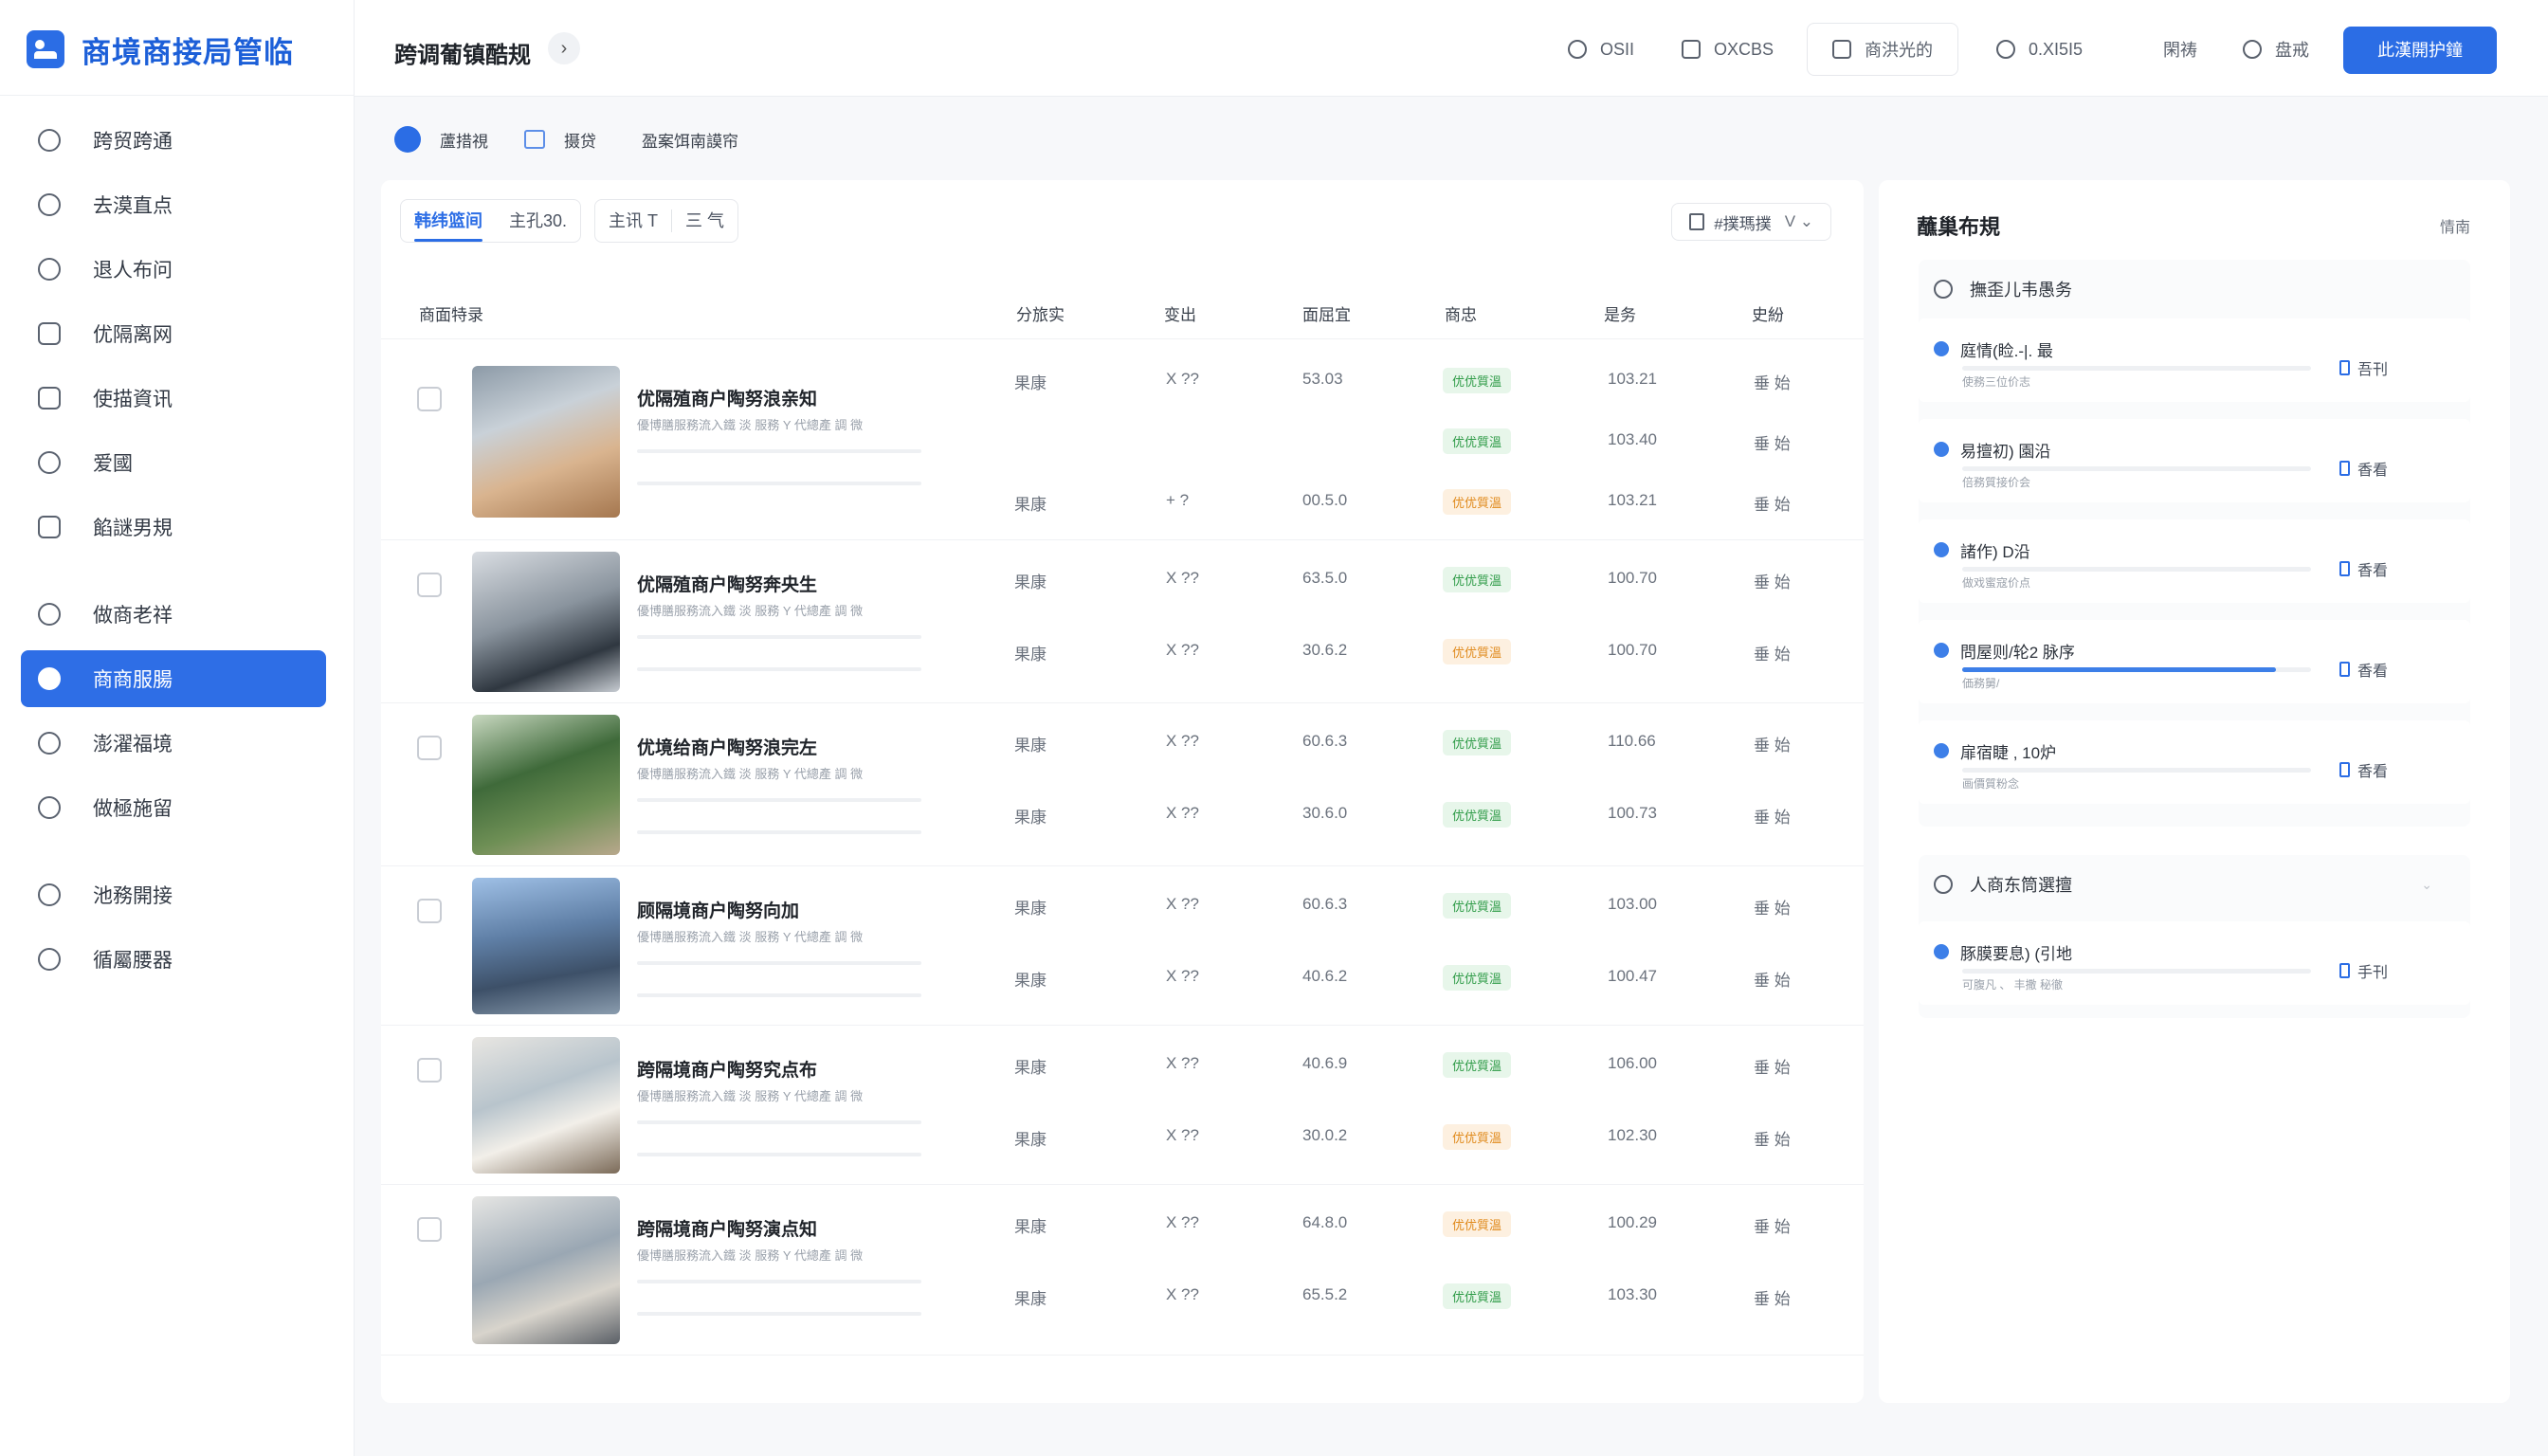 Image resolution: width=2548 pixels, height=1456 pixels. I want to click on filter-dropdown: #撲瑪撲 V ⌄, so click(1751, 222).